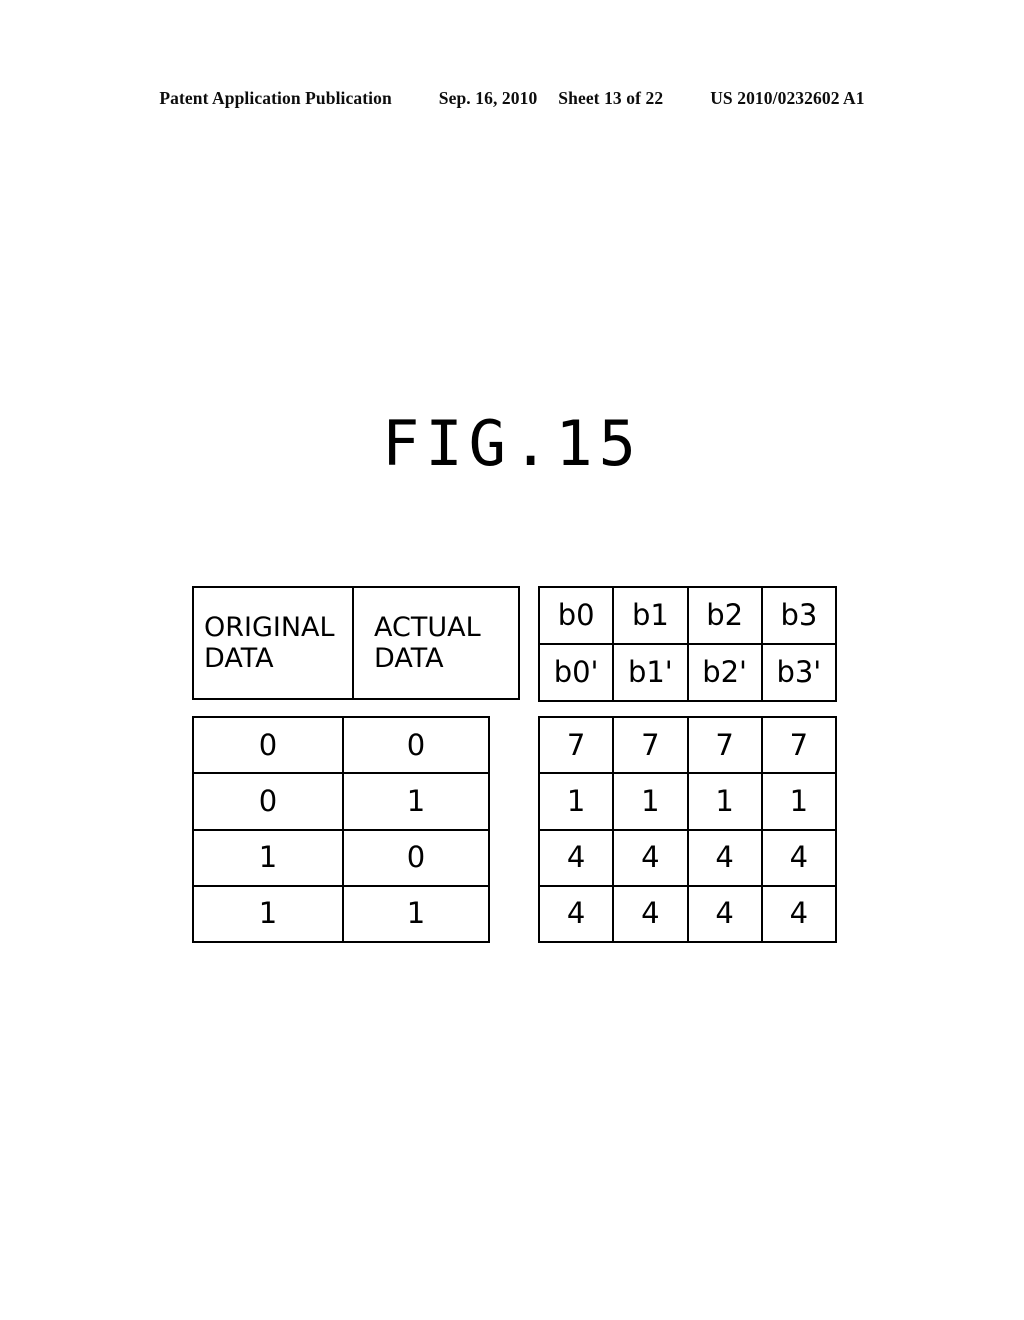 The height and width of the screenshot is (1320, 1024). Describe the element at coordinates (650, 672) in the screenshot. I see `header-cell-b1-prime: b1'` at that location.